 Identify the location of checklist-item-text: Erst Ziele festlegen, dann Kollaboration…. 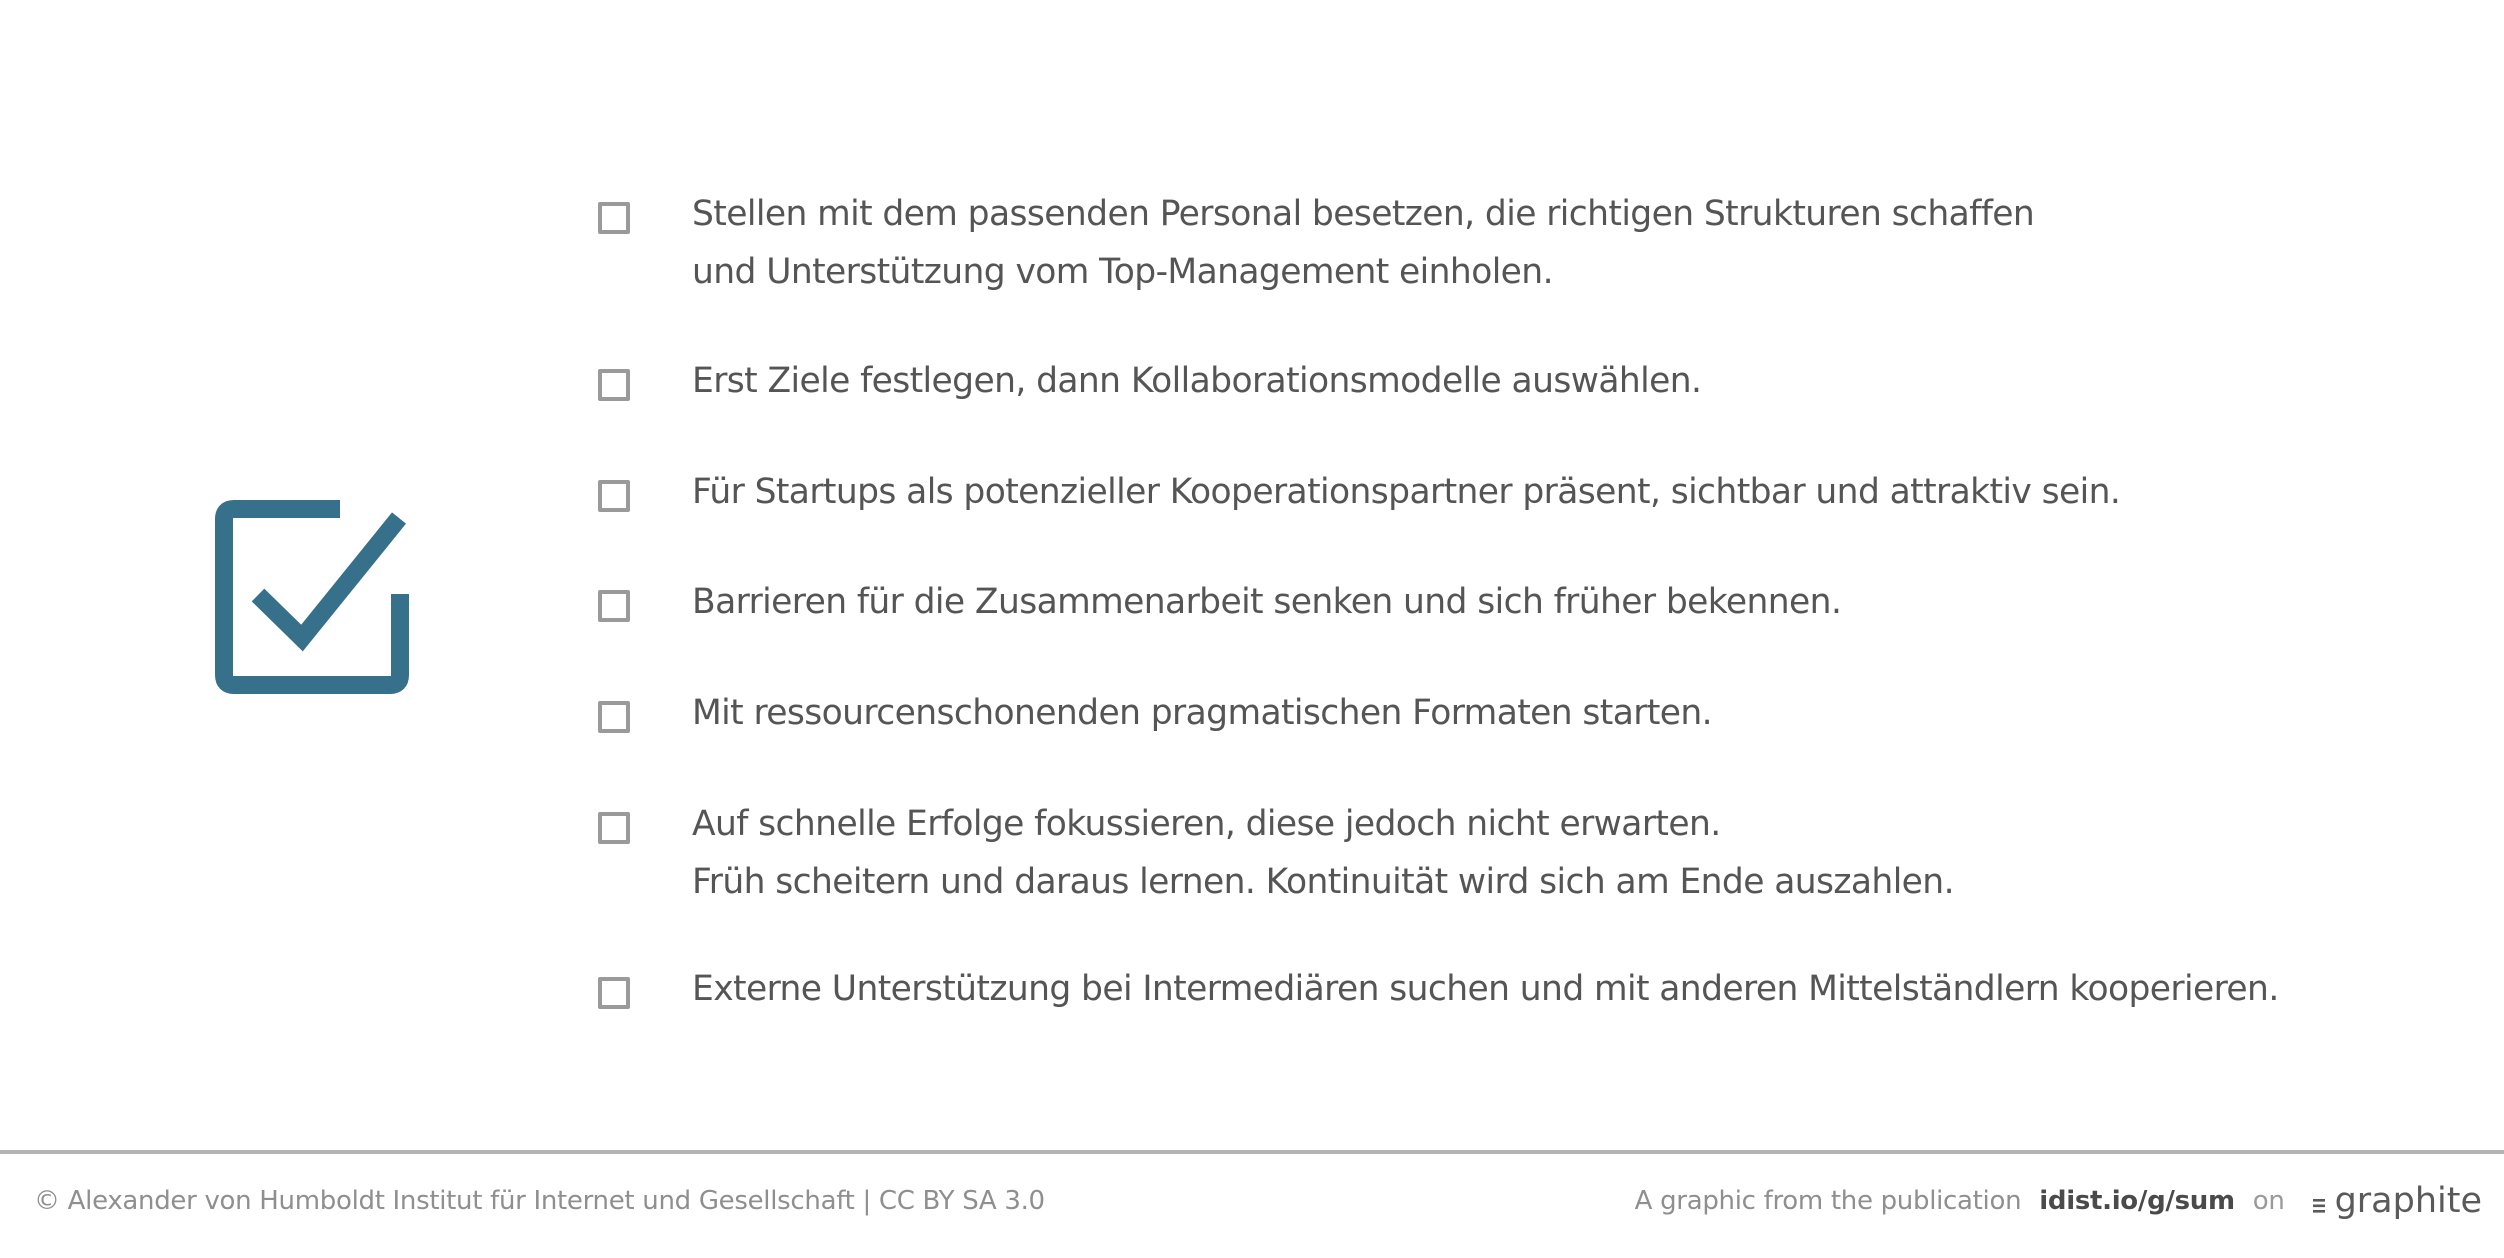
(1197, 381).